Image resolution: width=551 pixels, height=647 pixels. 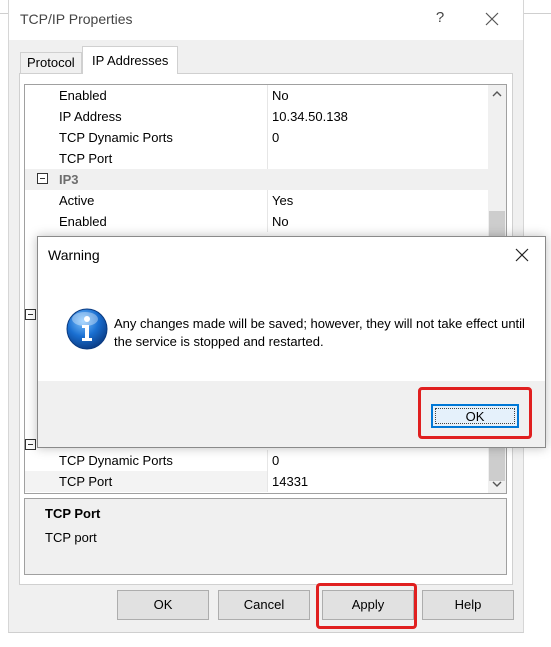 What do you see at coordinates (256, 179) in the screenshot?
I see `grid-category-ip3: IP3` at bounding box center [256, 179].